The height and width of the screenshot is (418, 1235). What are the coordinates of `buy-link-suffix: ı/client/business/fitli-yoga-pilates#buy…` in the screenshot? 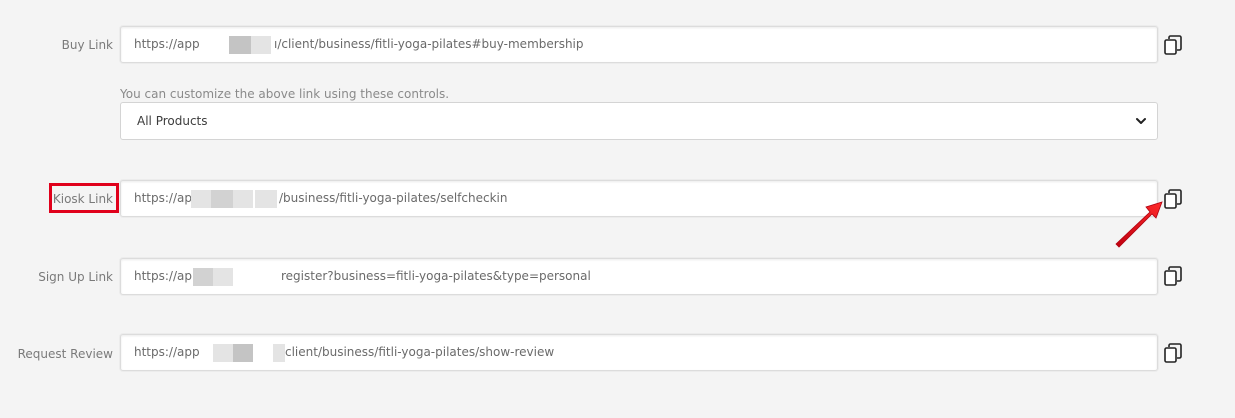 It's located at (429, 44).